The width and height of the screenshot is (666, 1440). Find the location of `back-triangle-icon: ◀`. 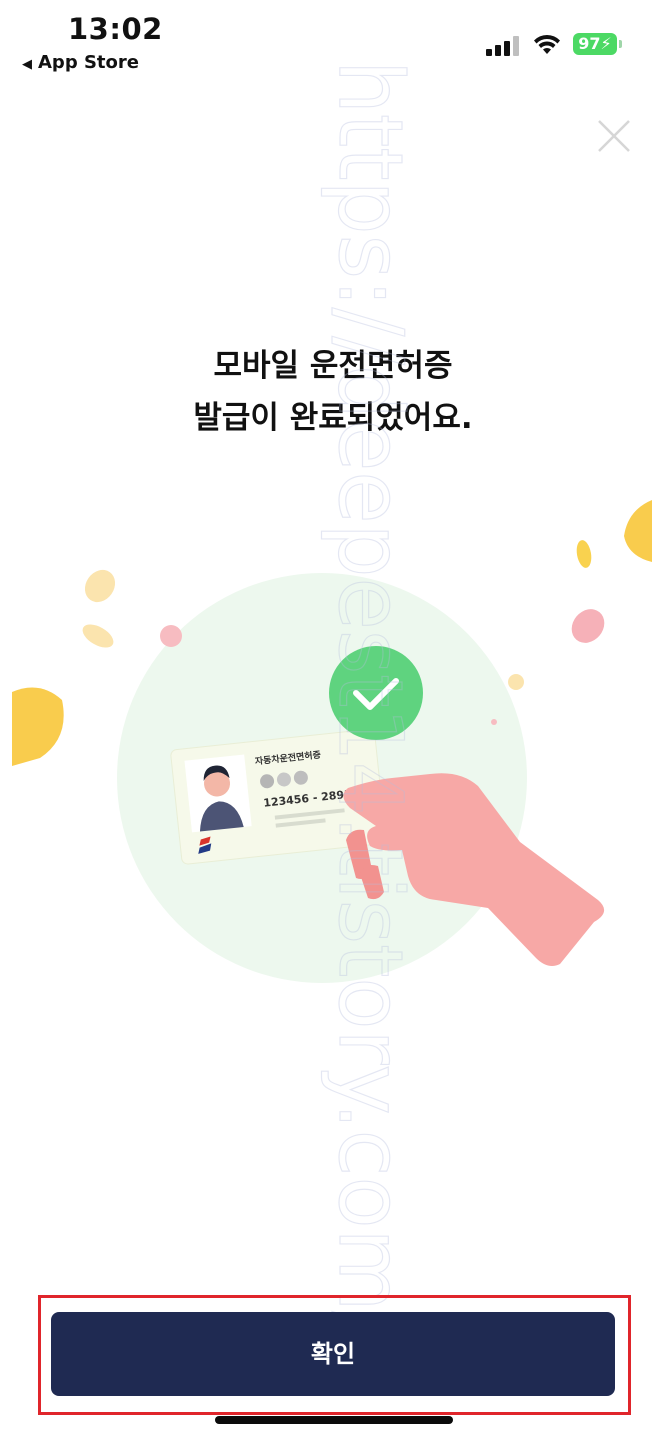

back-triangle-icon: ◀ is located at coordinates (27, 64).